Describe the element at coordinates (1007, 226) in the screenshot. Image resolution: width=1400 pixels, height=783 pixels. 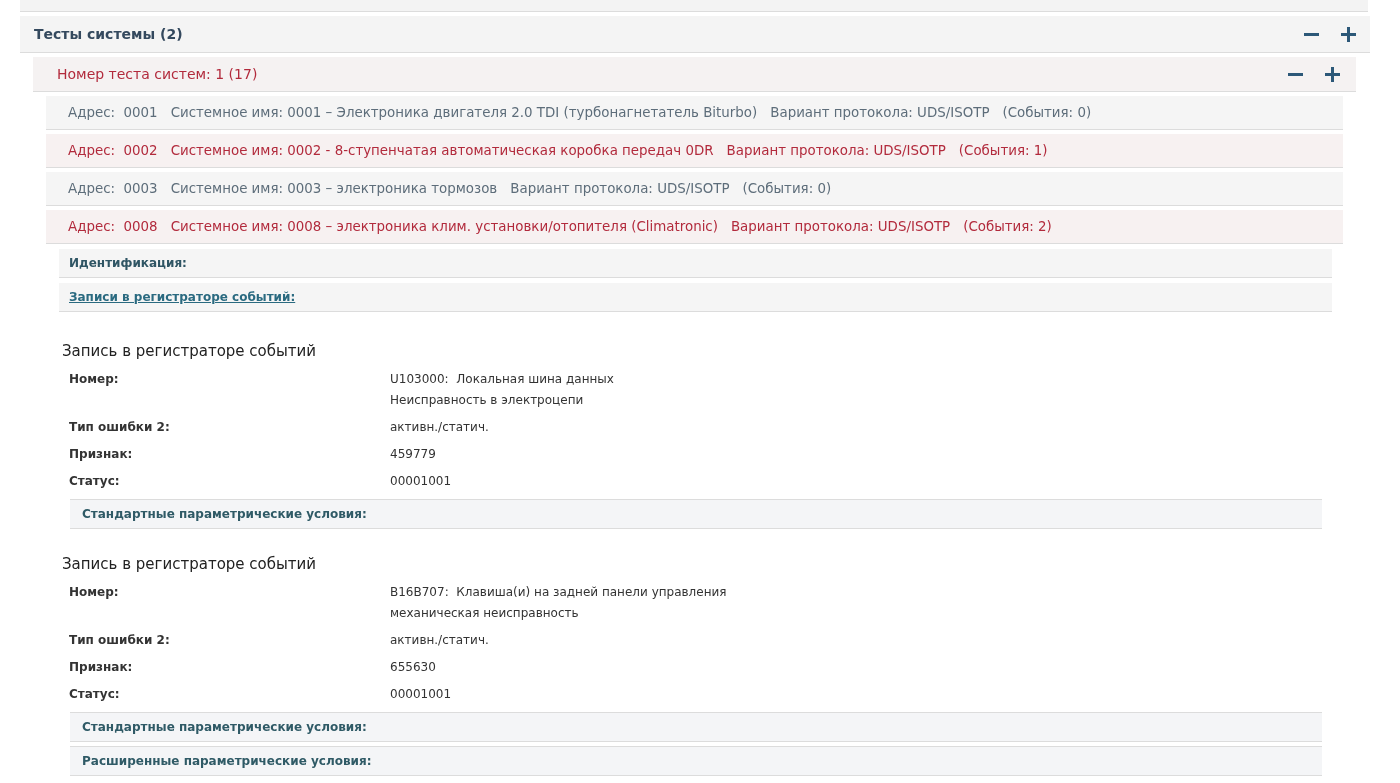
I see `events-count: (События: 2)` at that location.